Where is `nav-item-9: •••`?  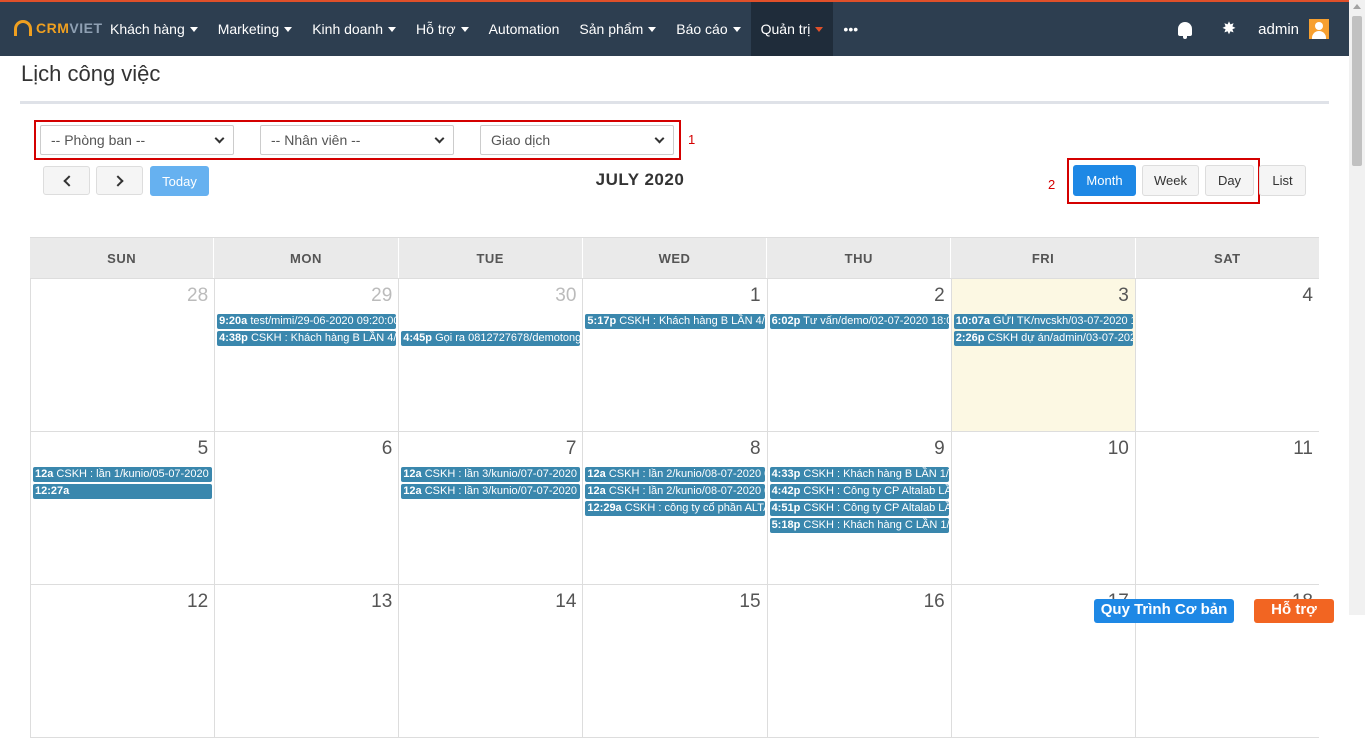 nav-item-9: ••• is located at coordinates (850, 29).